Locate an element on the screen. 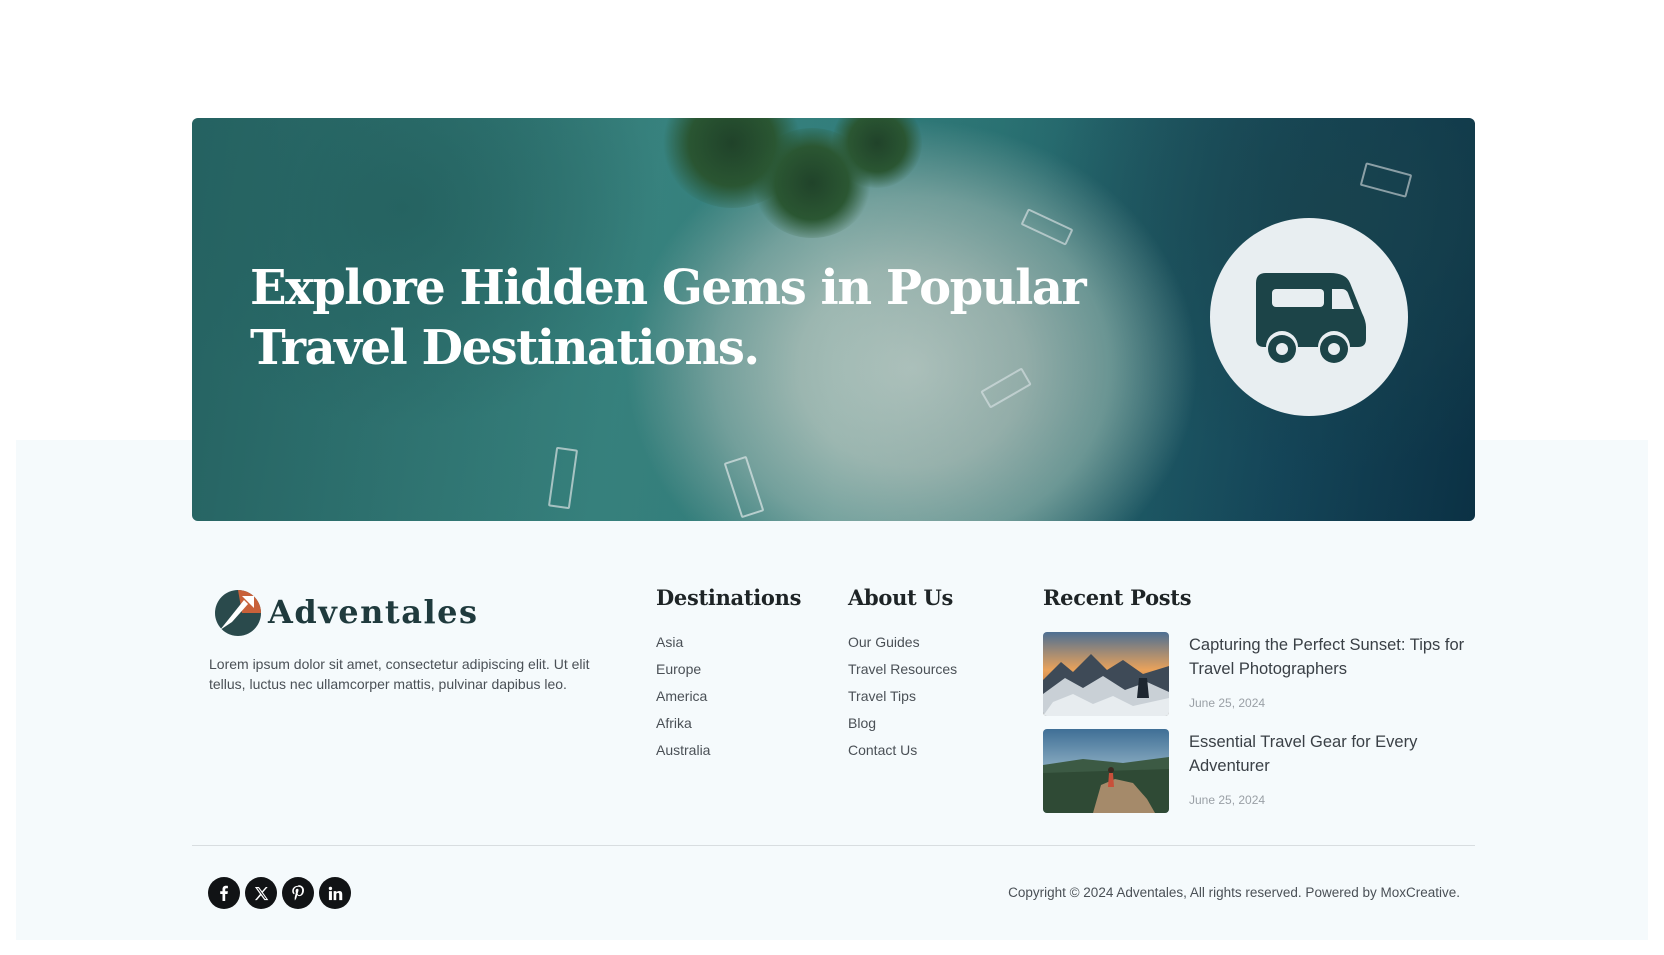 Image resolution: width=1664 pixels, height=955 pixels. hero-icon-circle is located at coordinates (1309, 317).